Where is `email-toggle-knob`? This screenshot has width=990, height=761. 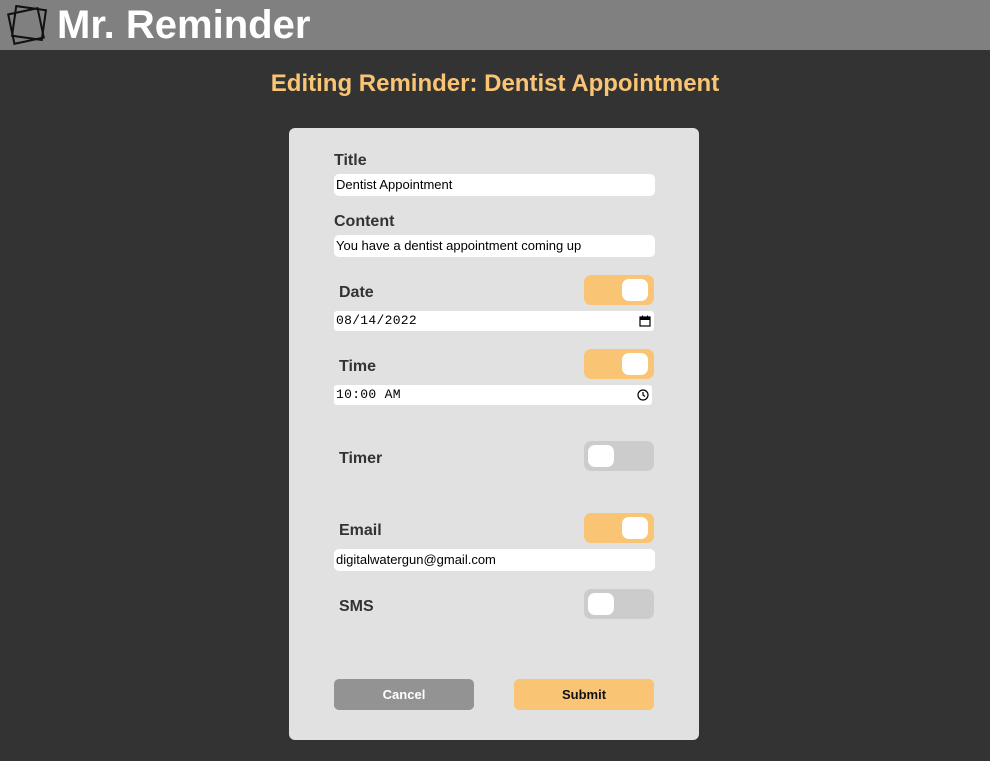 email-toggle-knob is located at coordinates (635, 528).